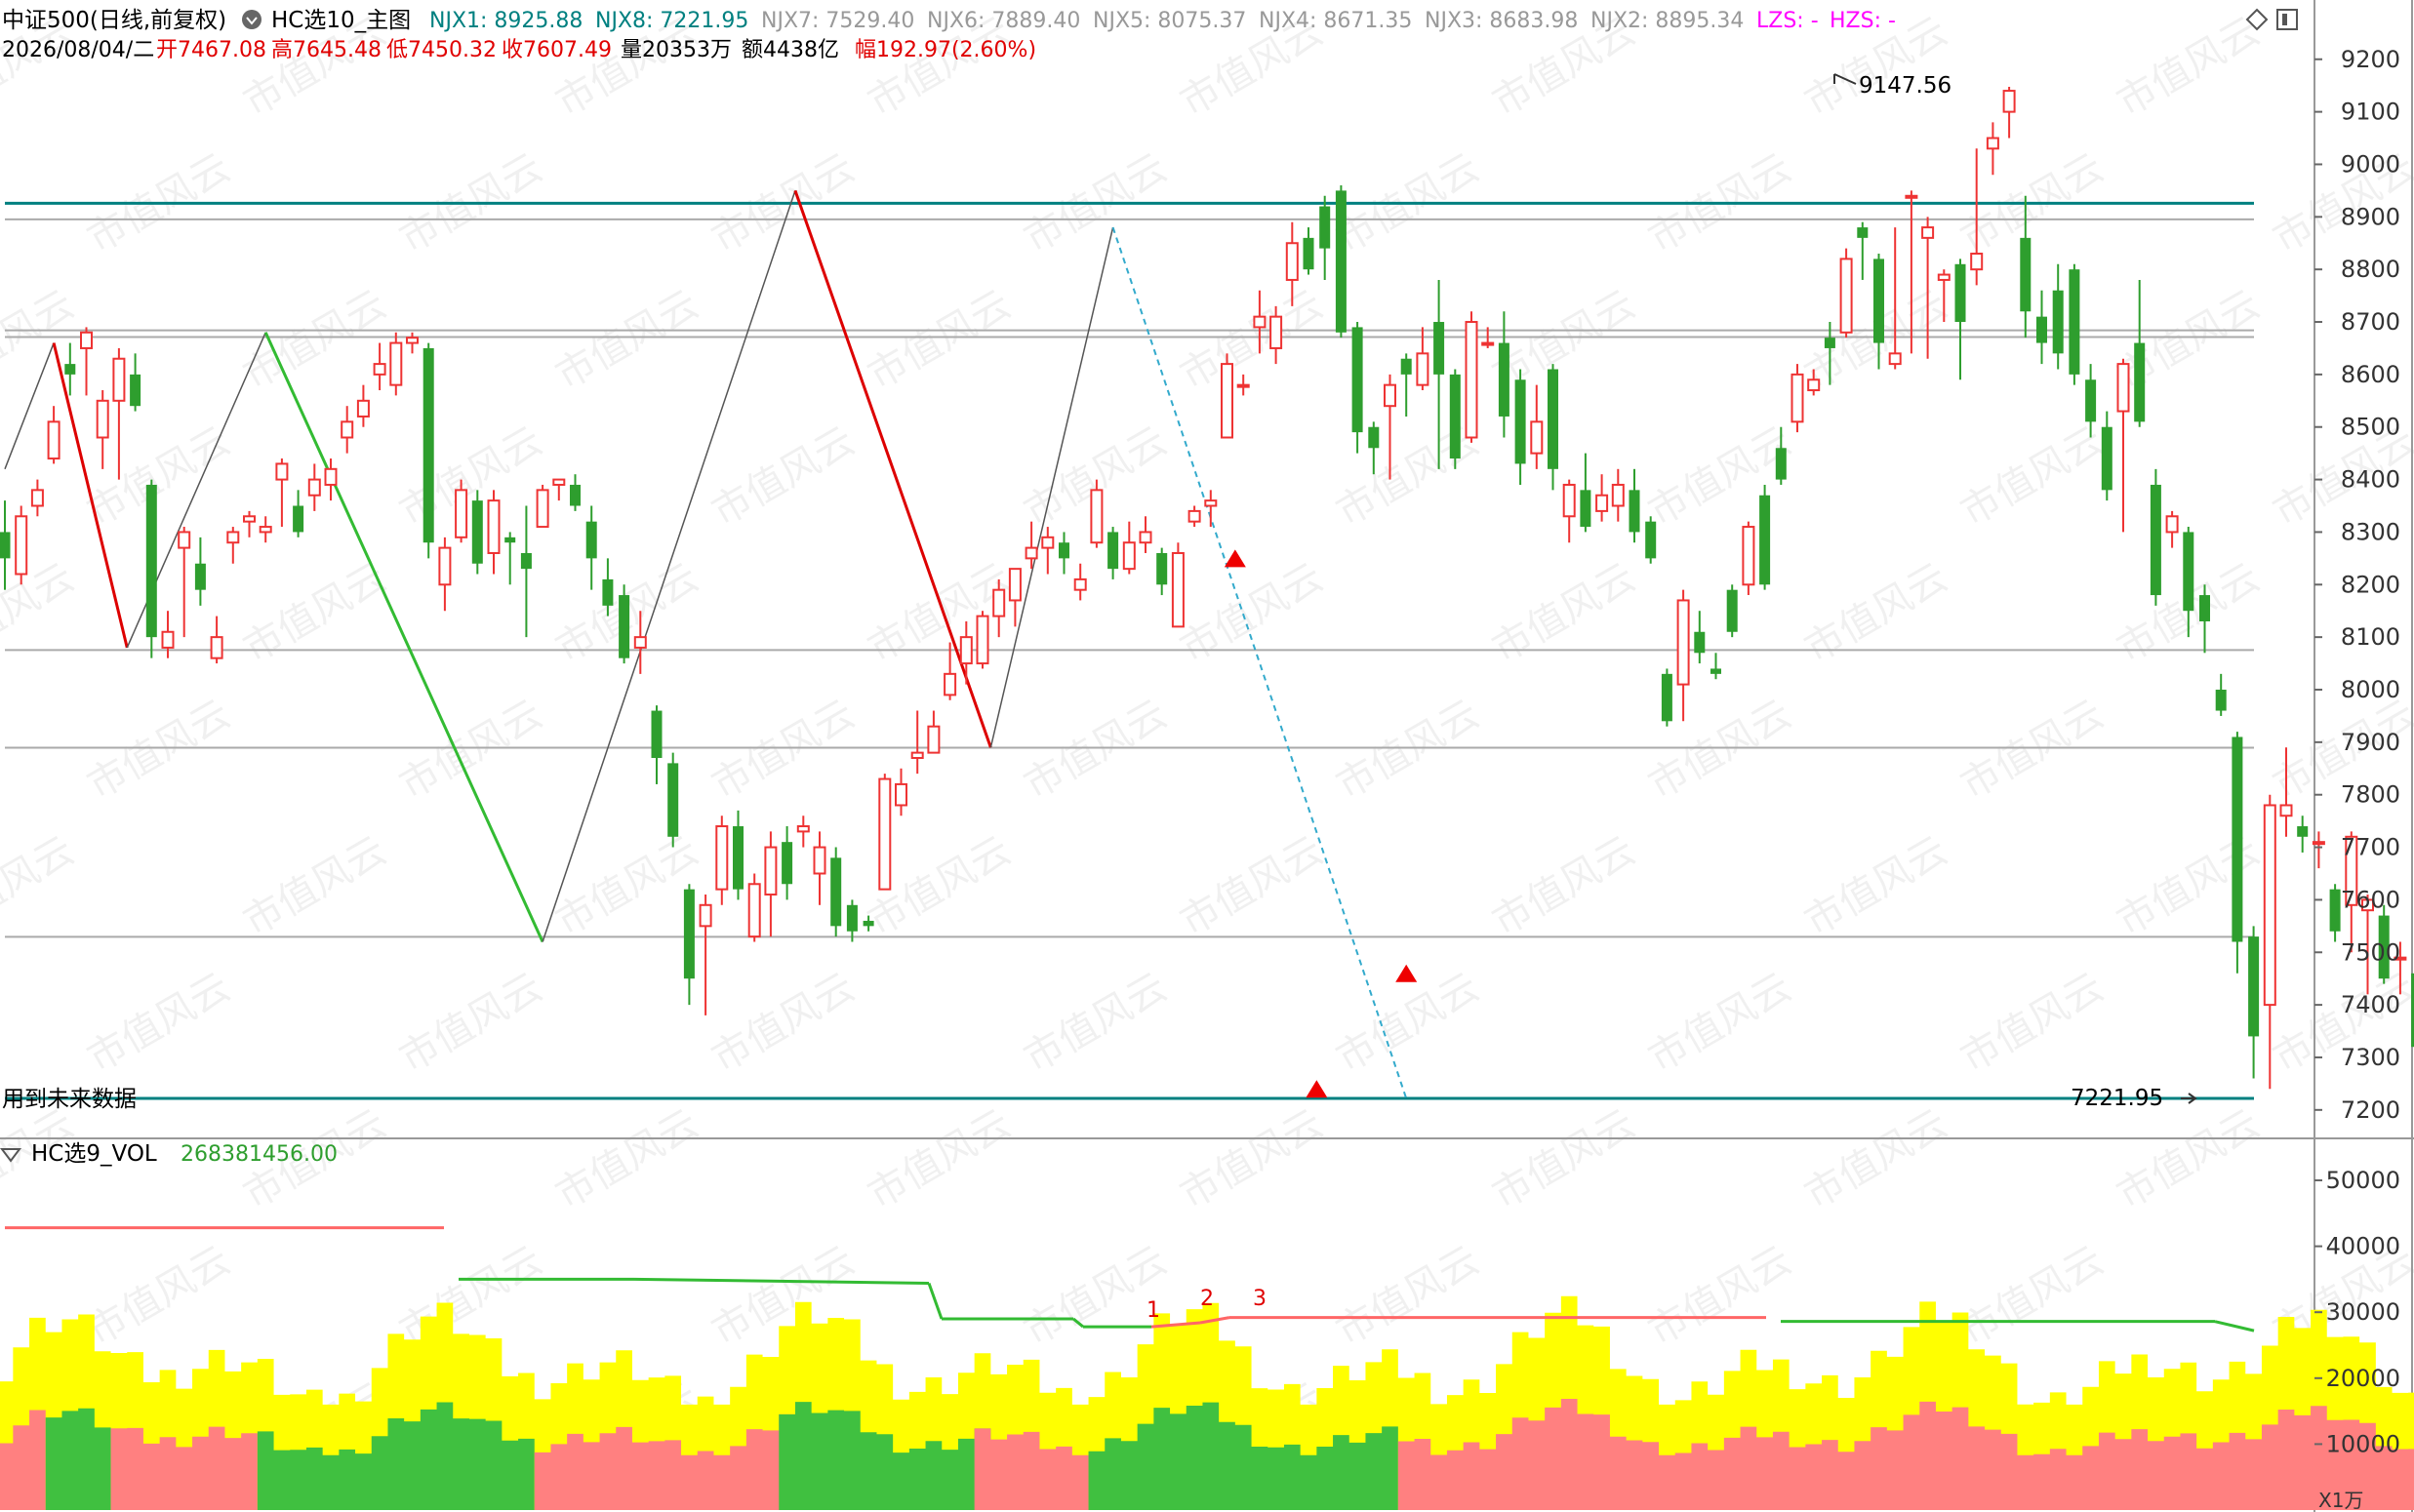 This screenshot has height=1512, width=2414. Describe the element at coordinates (2370, 742) in the screenshot. I see `price-tick-label: 7900` at that location.